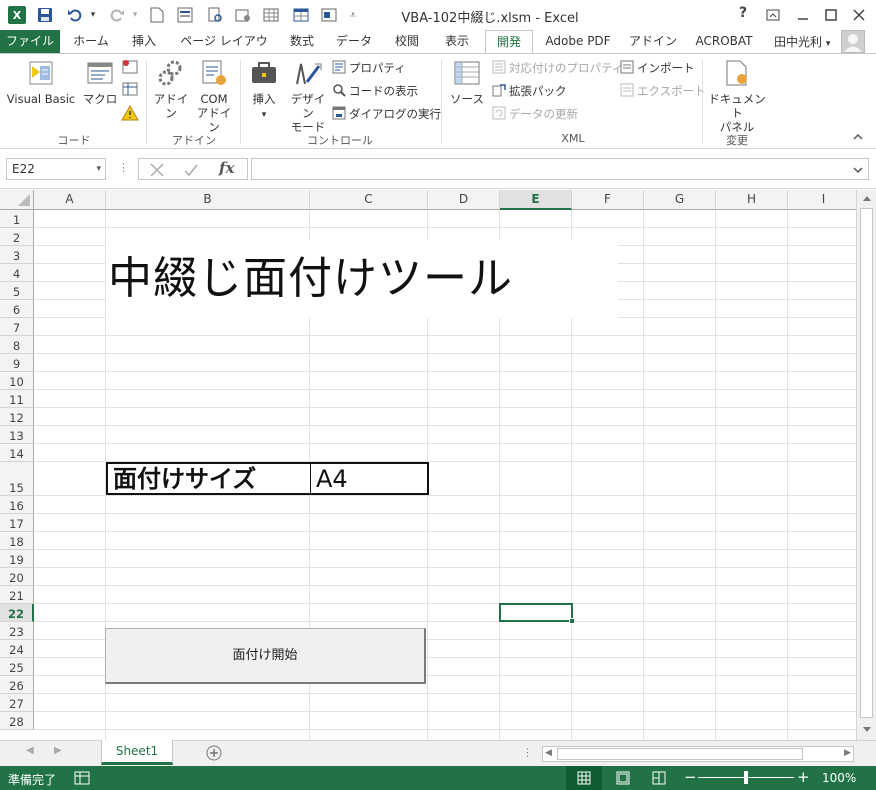 The image size is (876, 790). Describe the element at coordinates (130, 114) in the screenshot. I see `macro-security-warning-icon` at that location.